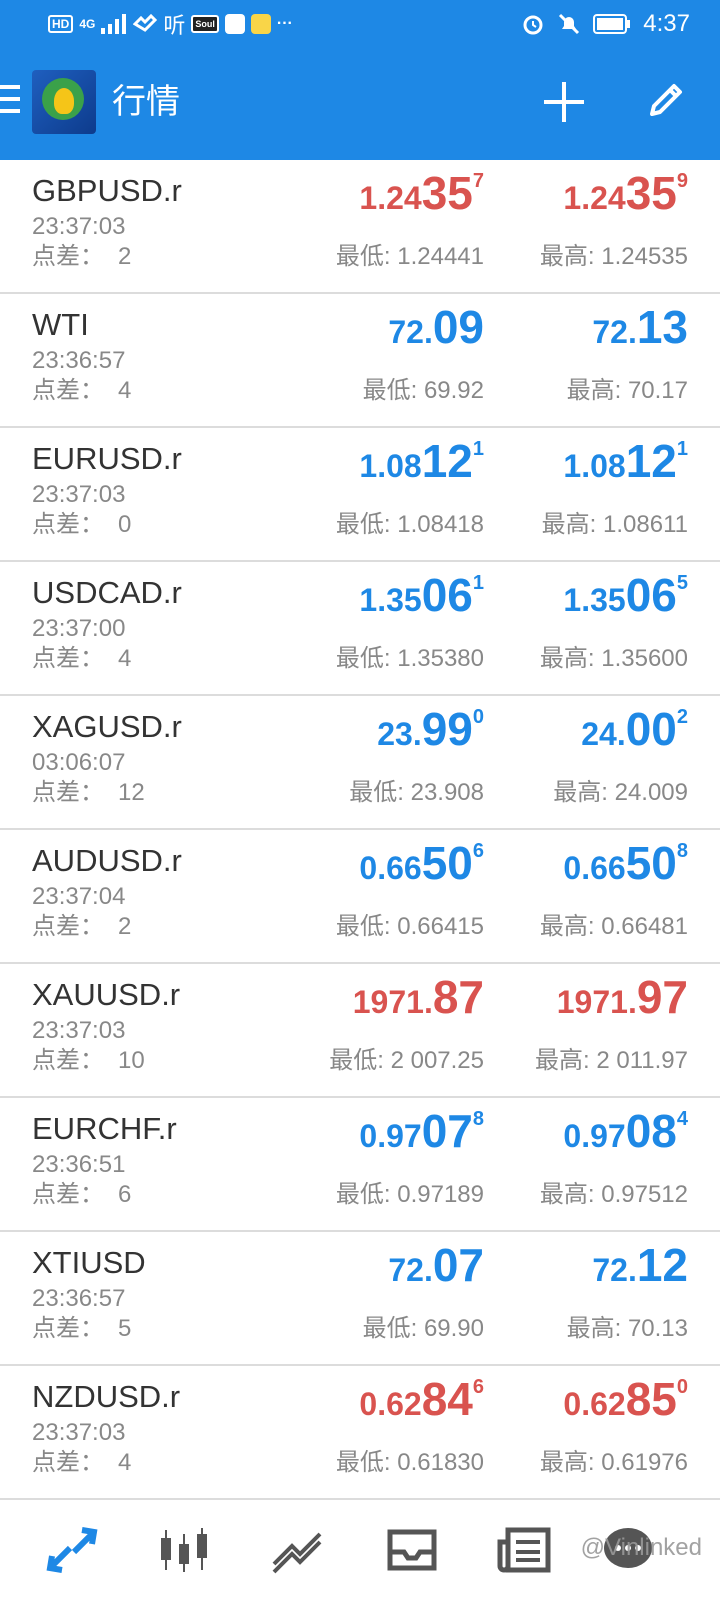 The image size is (720, 1600). I want to click on symbol-name: XAUUSD.r, so click(106, 994).